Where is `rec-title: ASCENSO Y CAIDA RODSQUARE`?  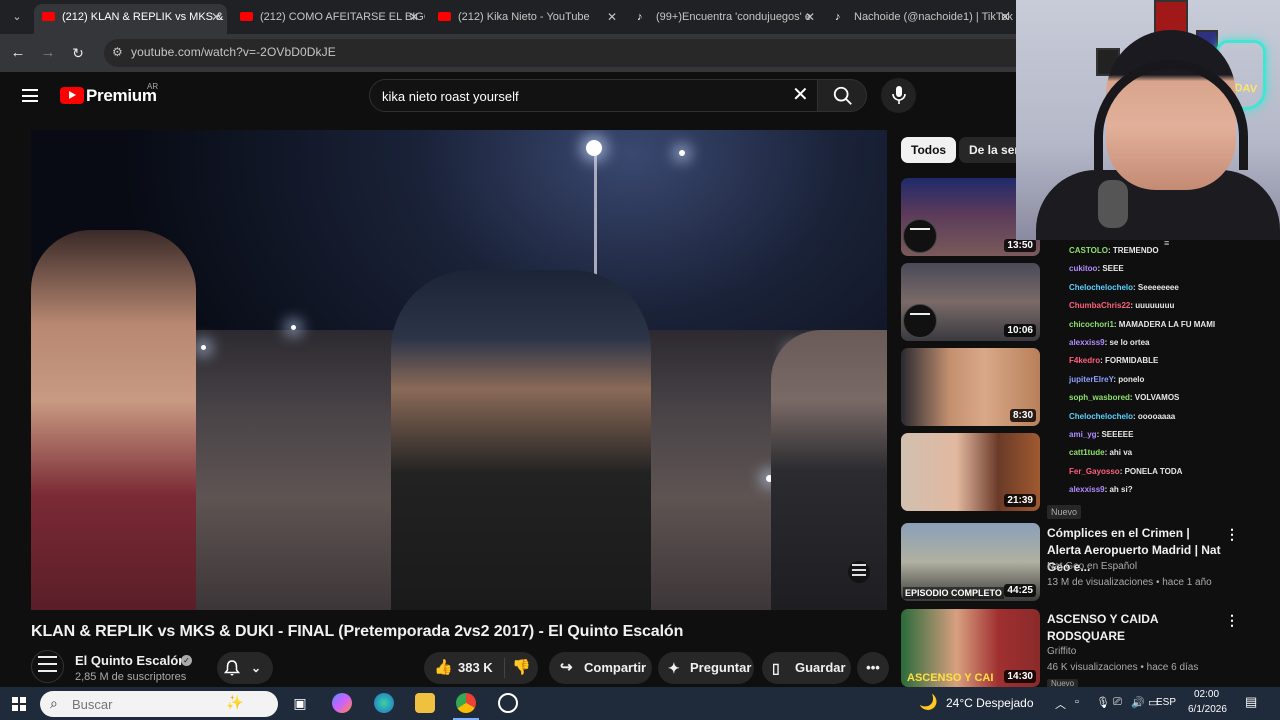 rec-title: ASCENSO Y CAIDA RODSQUARE is located at coordinates (1134, 628).